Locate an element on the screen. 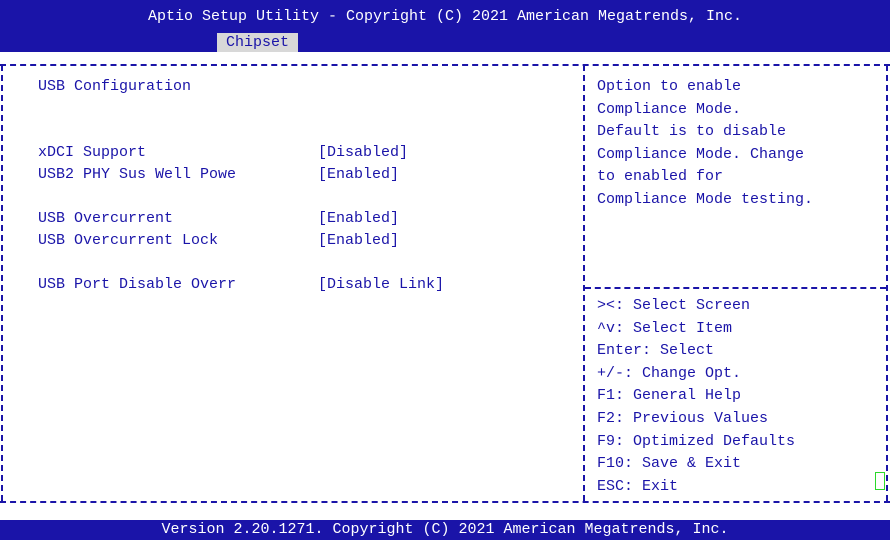 The height and width of the screenshot is (540, 890). help-line: Compliance Mode testing. is located at coordinates (705, 199).